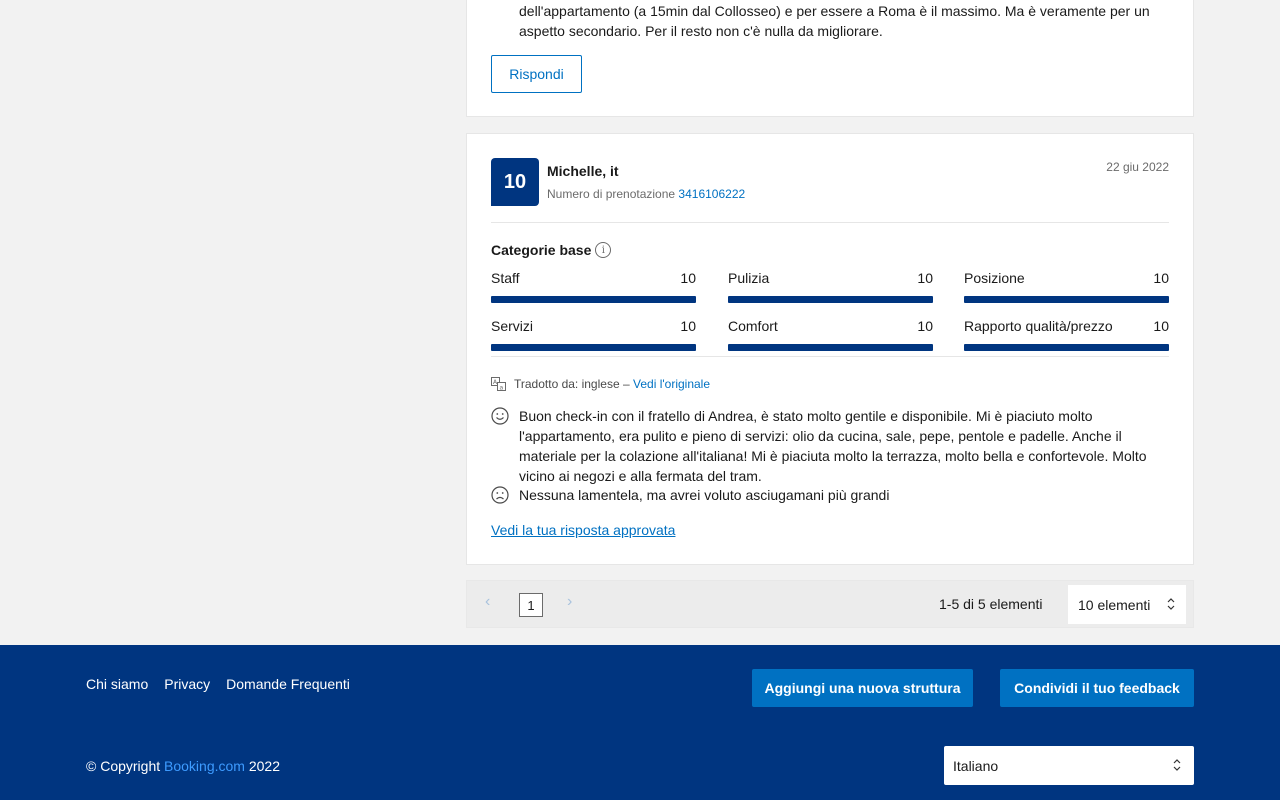 This screenshot has width=1280, height=800. I want to click on category-label: Pulizia, so click(749, 278).